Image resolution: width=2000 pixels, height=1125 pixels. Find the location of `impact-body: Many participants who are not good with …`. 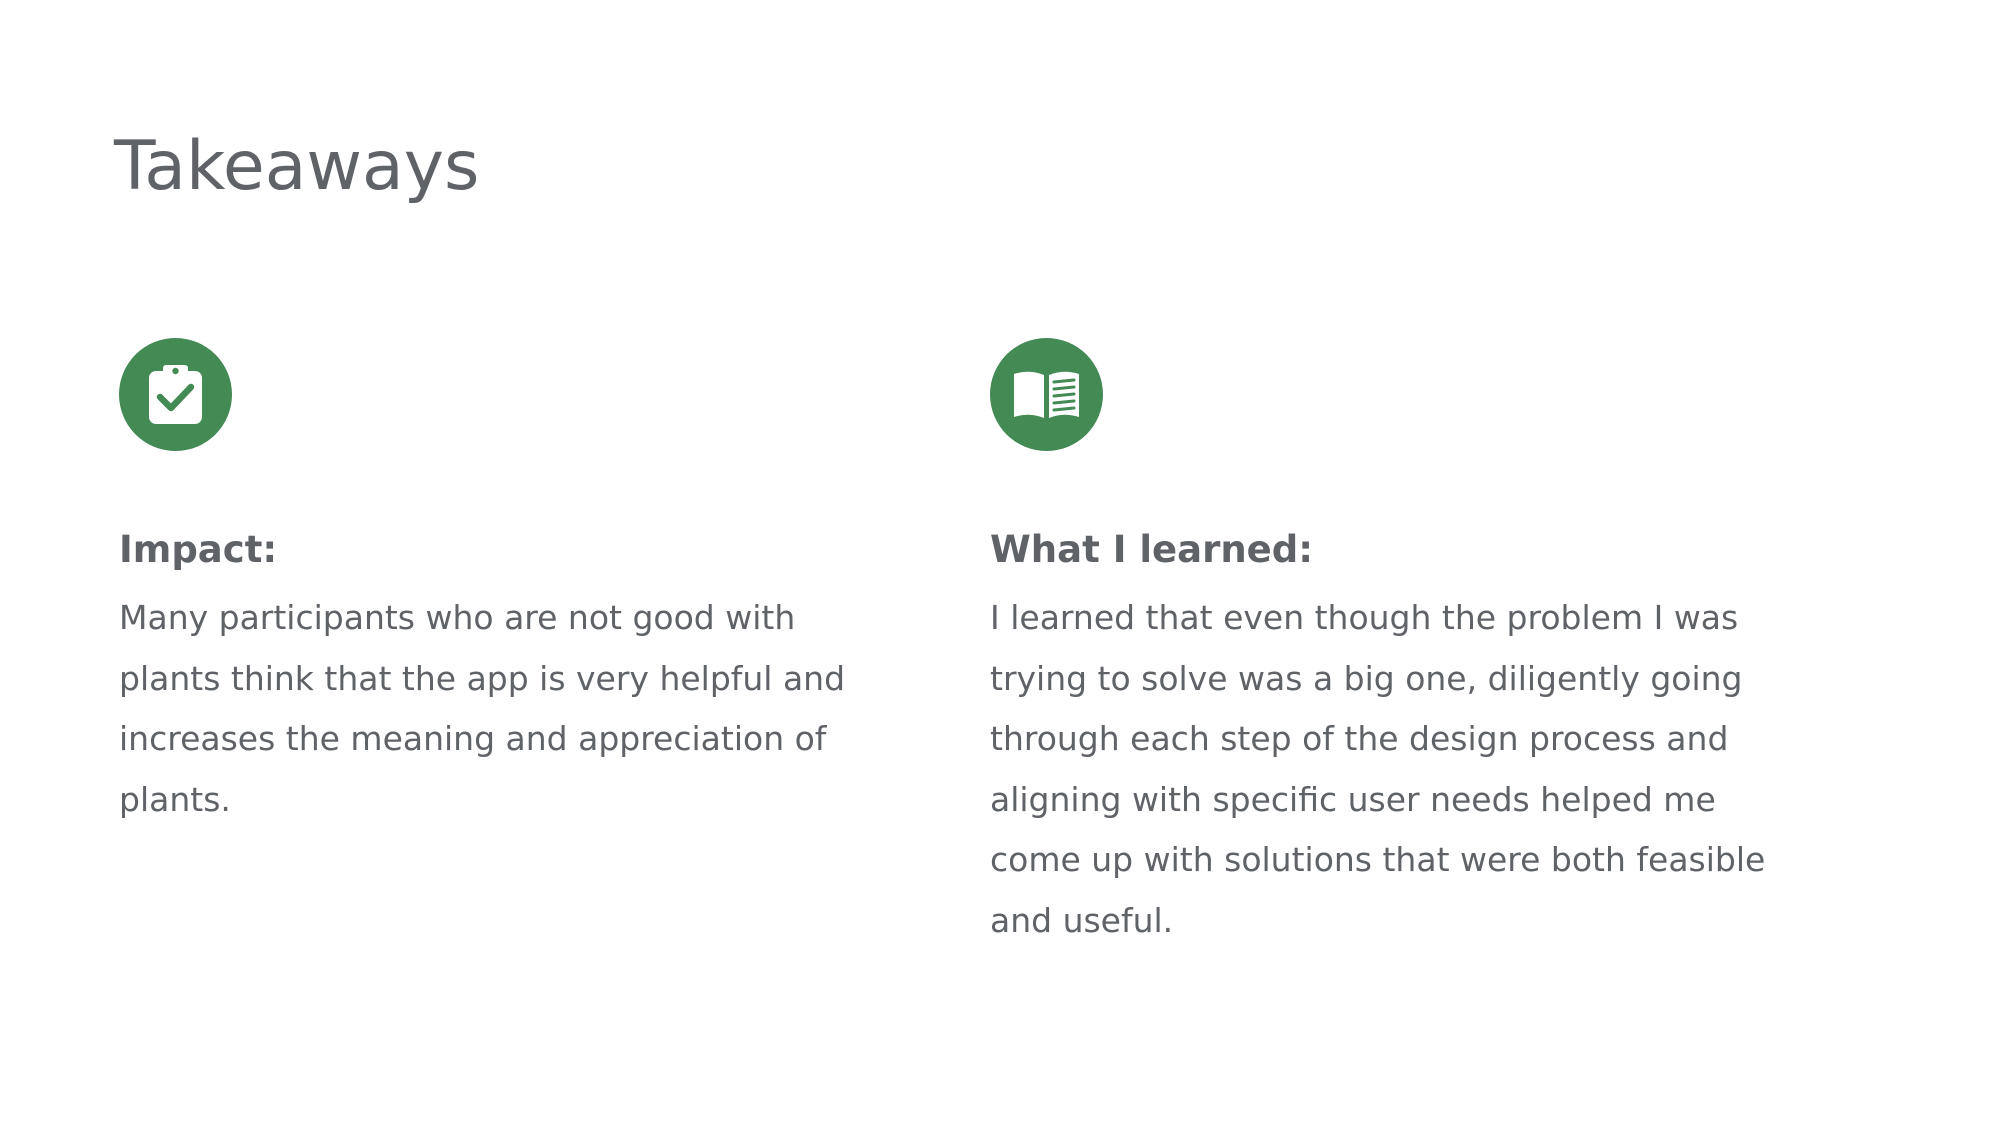

impact-body: Many participants who are not good with … is located at coordinates (482, 709).